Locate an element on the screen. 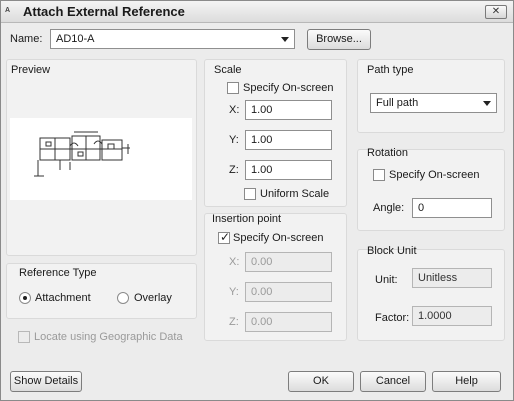  overlay-label: Overlay is located at coordinates (153, 298).